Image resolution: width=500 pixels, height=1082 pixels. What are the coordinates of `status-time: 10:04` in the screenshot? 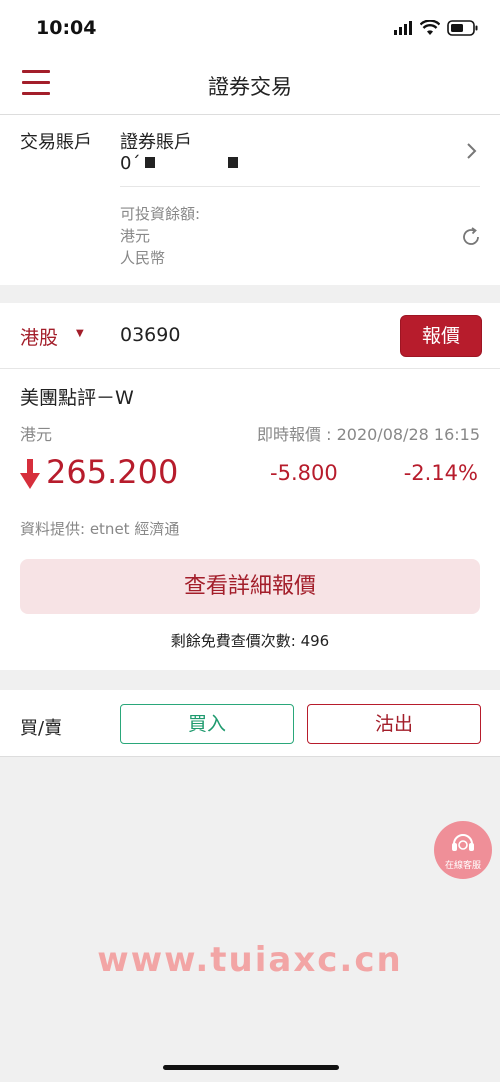 It's located at (66, 28).